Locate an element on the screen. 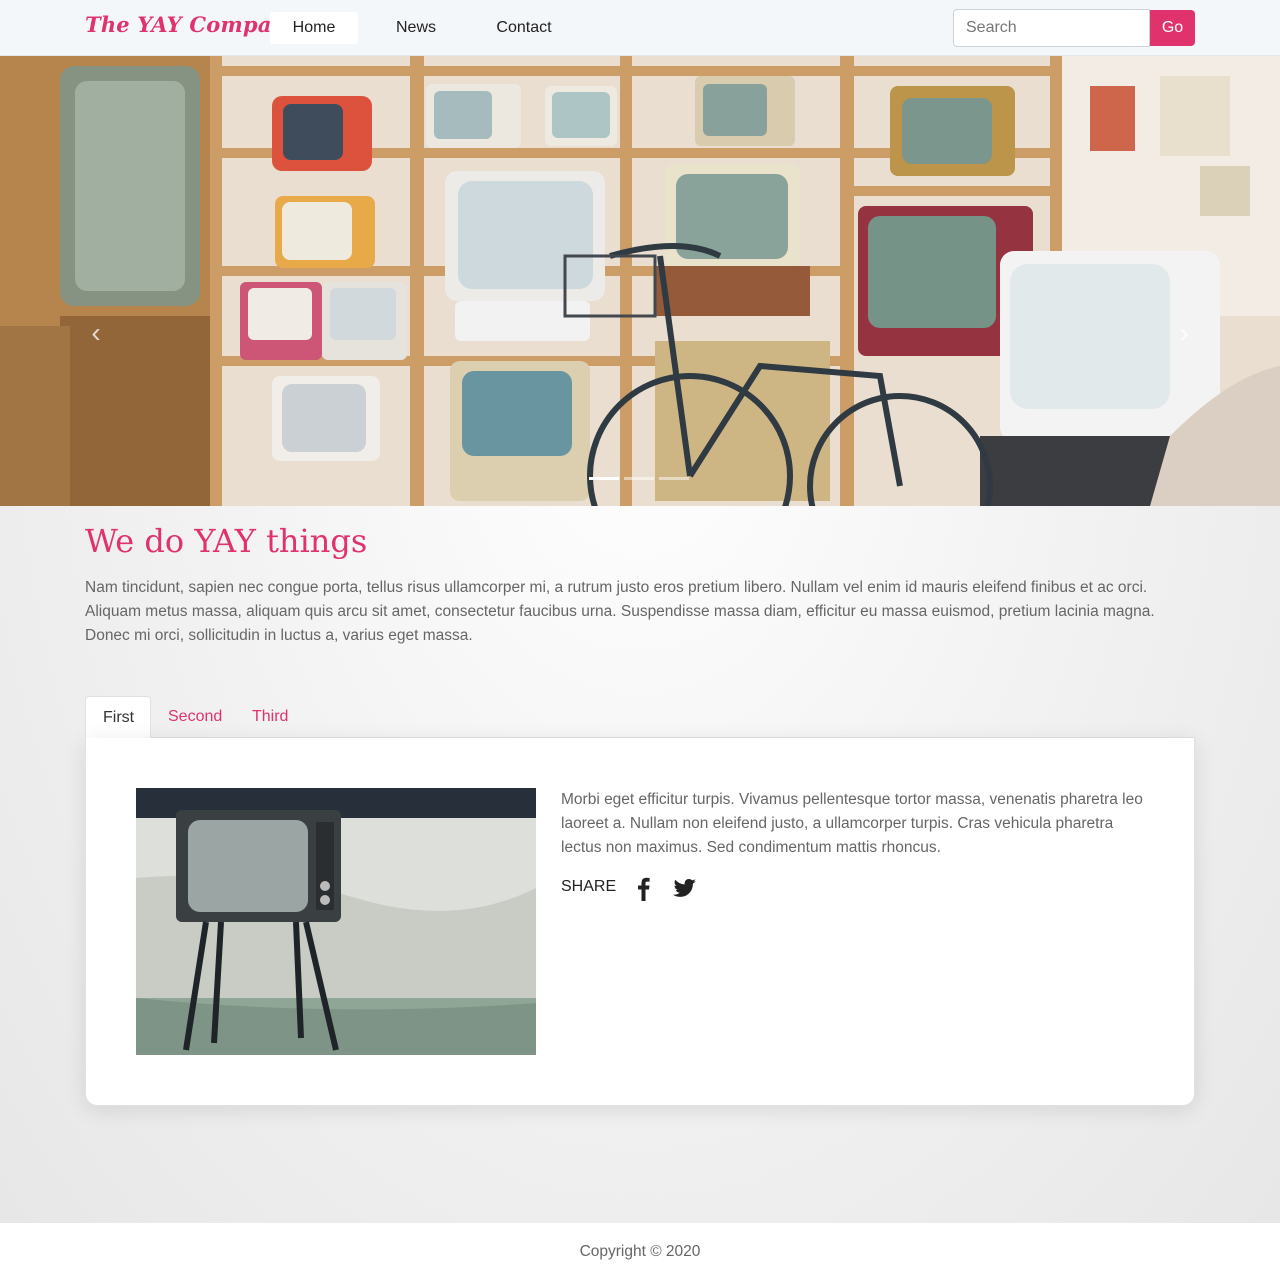 Image resolution: width=1280 pixels, height=1280 pixels. footer: Copyright © 2020 is located at coordinates (640, 1251).